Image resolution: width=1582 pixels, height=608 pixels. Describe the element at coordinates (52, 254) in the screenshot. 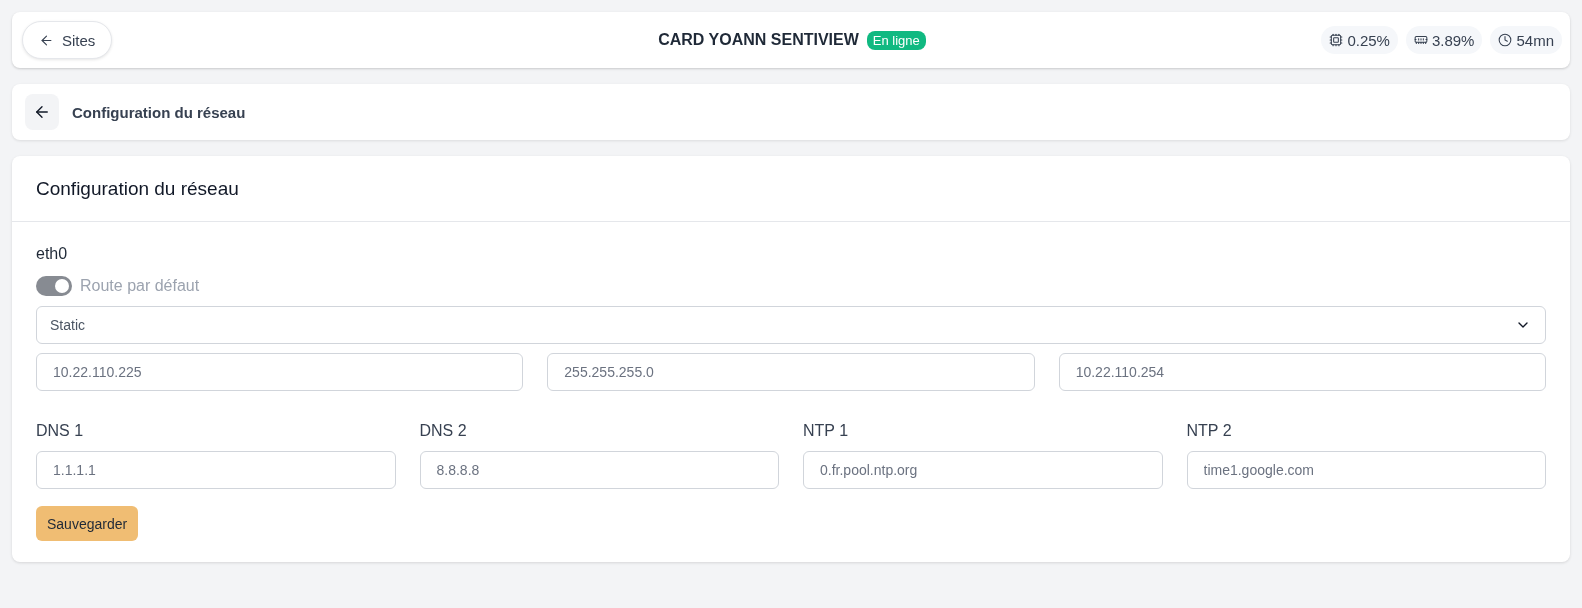

I see `interface-name: eth0` at that location.